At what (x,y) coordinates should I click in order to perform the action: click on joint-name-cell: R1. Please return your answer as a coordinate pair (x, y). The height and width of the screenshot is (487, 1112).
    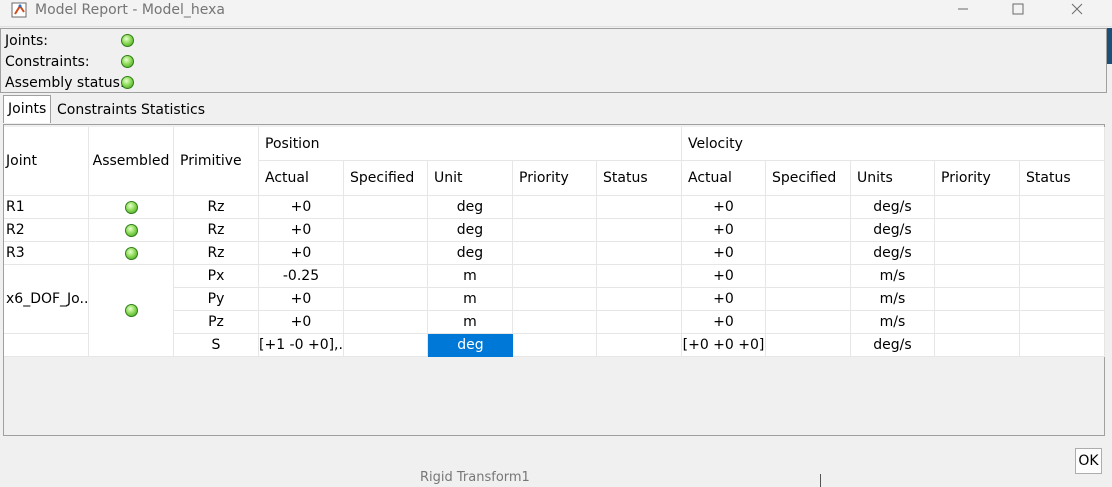
    Looking at the image, I should click on (46, 207).